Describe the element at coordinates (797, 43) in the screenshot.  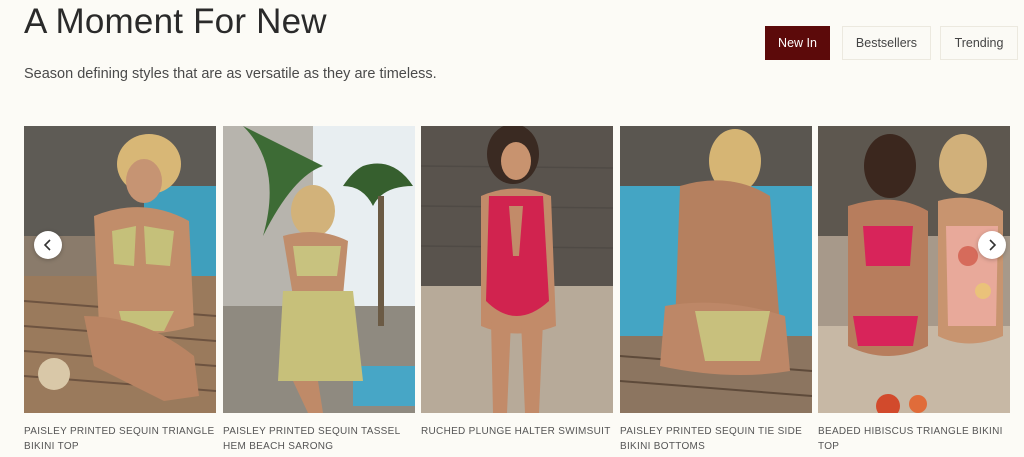
I see `tab-new-in: New In` at that location.